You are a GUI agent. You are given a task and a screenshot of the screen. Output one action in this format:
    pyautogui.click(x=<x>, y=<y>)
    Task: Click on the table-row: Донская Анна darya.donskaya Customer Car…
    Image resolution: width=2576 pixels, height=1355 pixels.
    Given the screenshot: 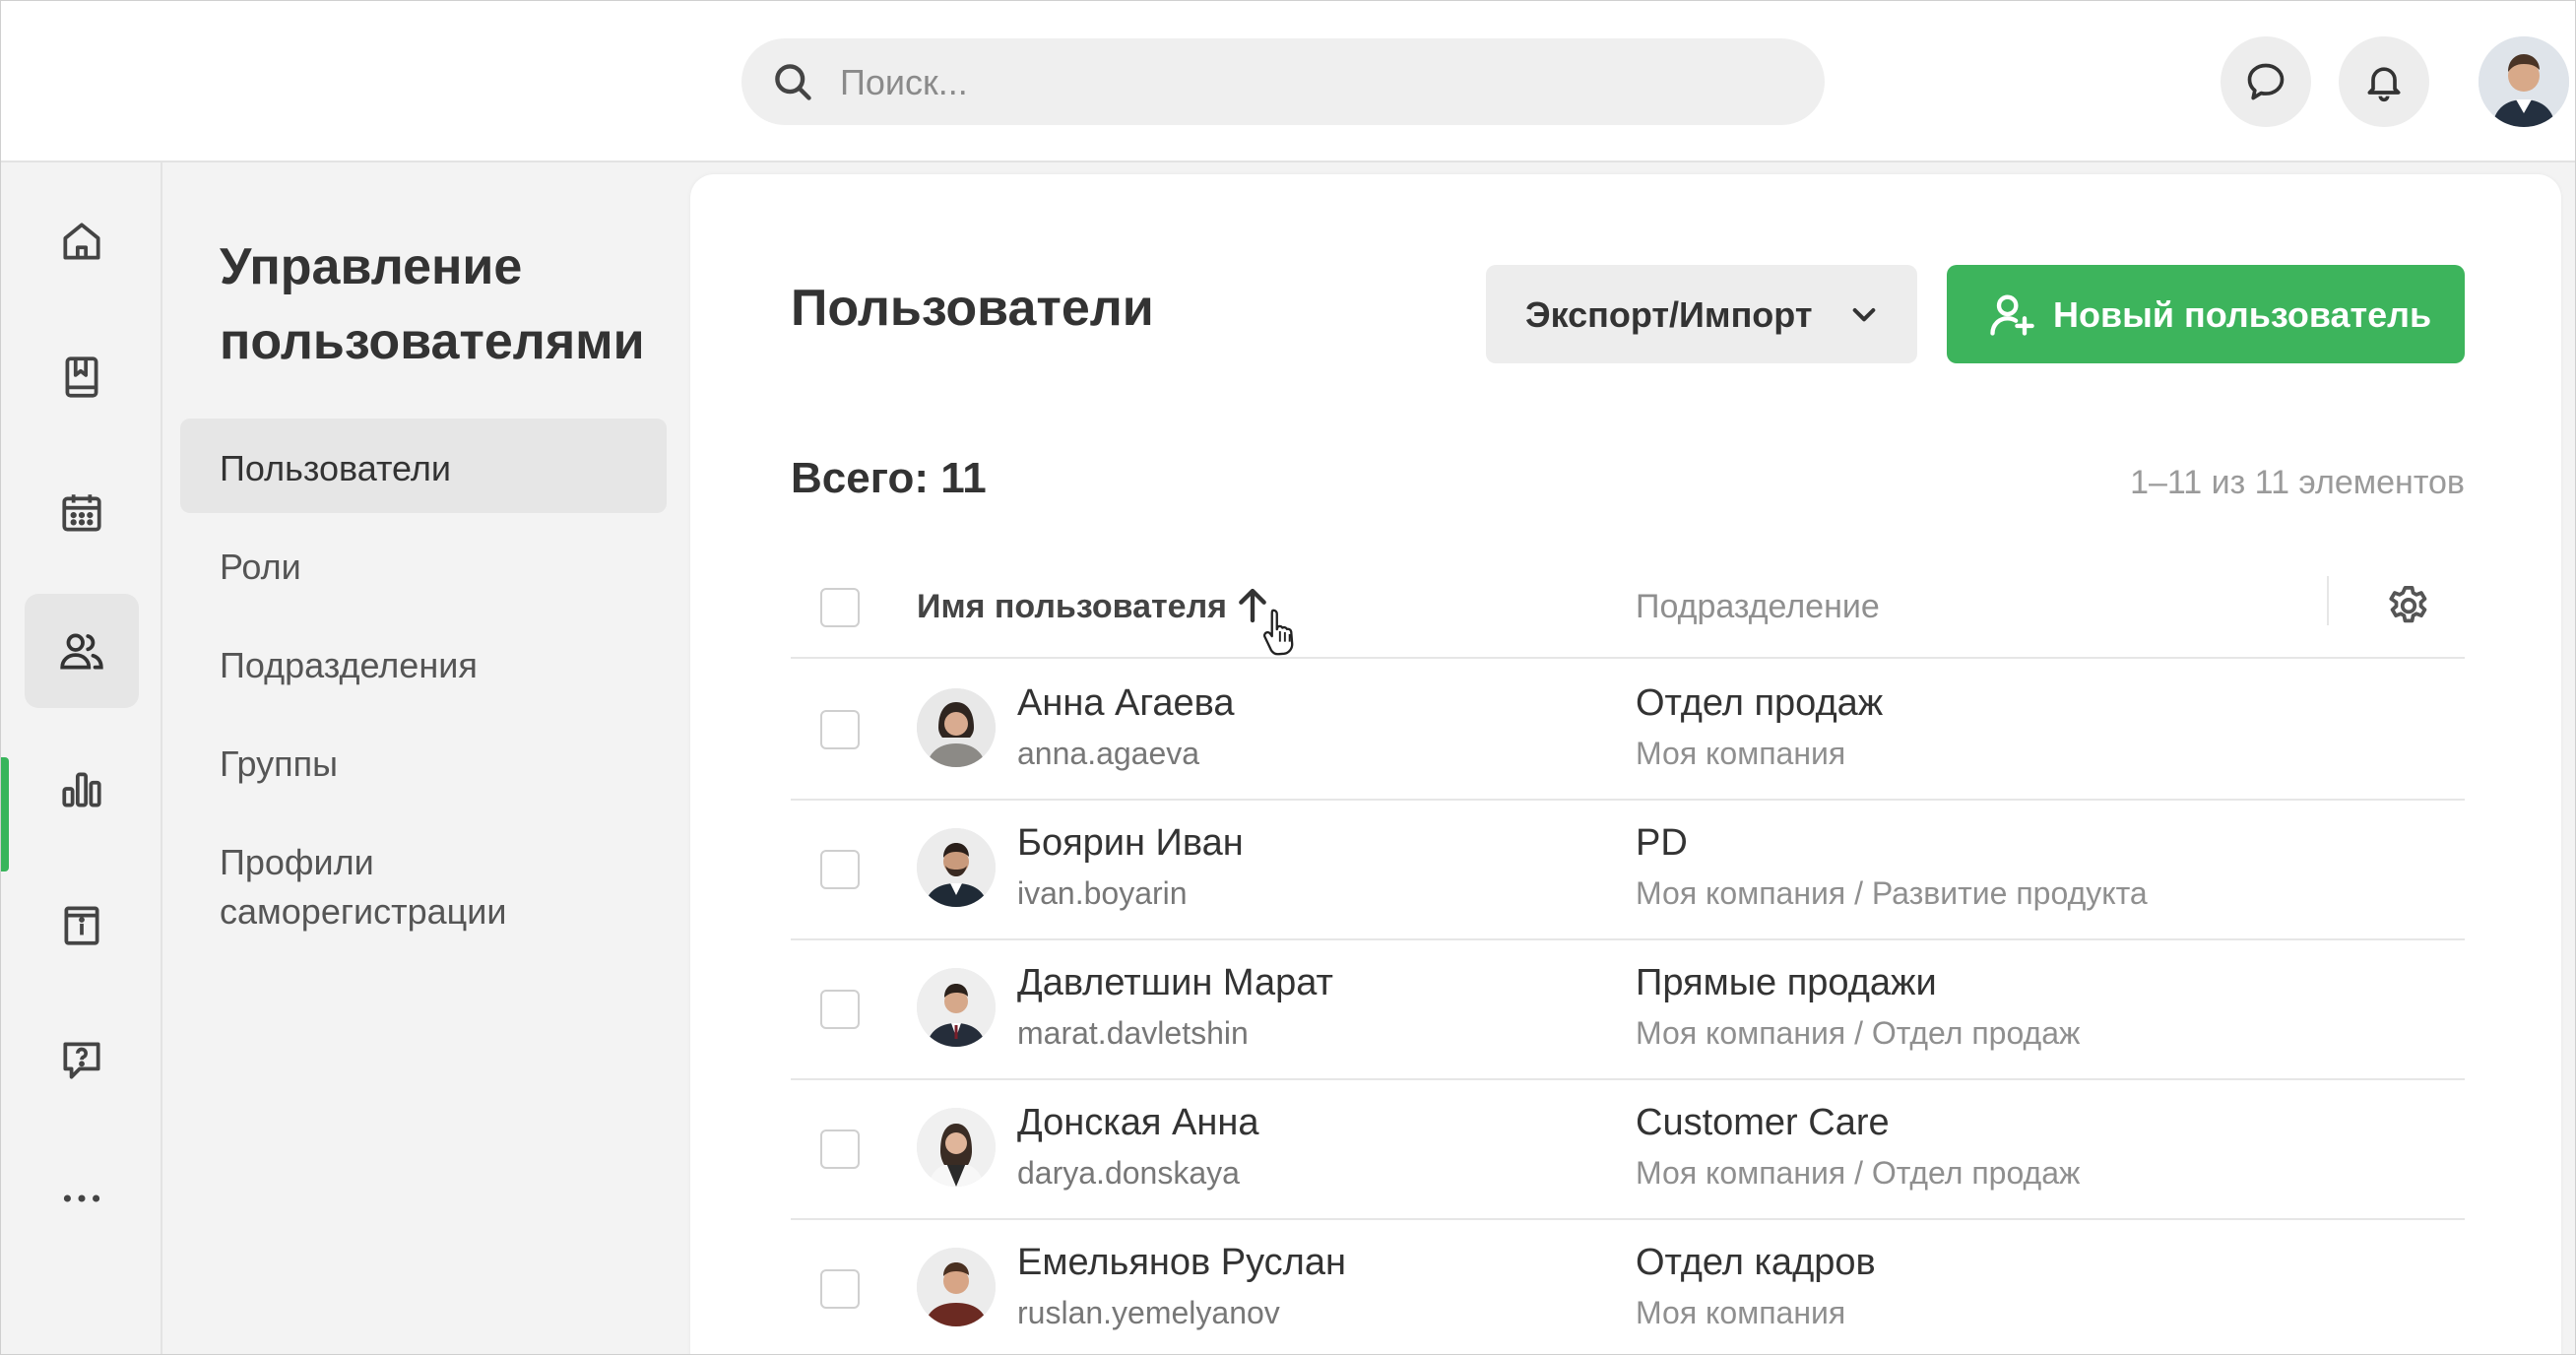 What is the action you would take?
    pyautogui.click(x=1628, y=1149)
    